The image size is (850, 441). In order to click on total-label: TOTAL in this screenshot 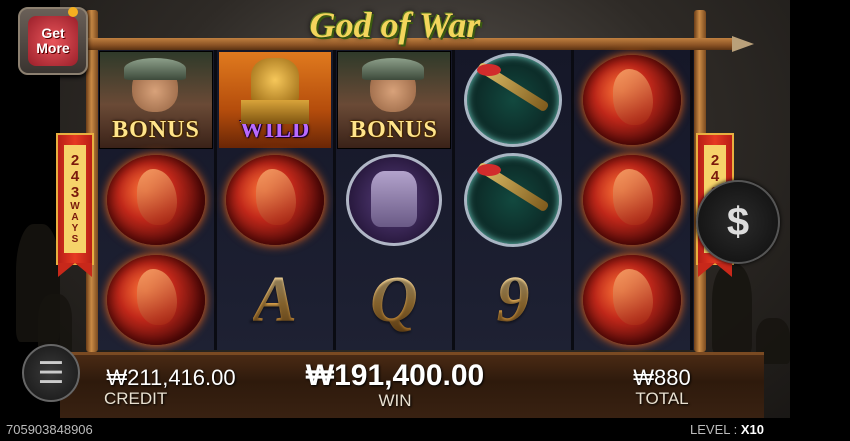, I will do `click(662, 398)`.